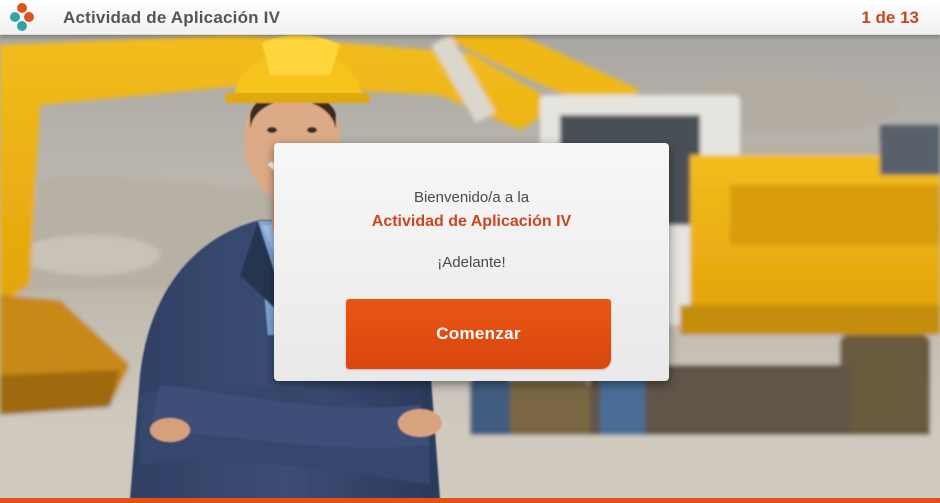 The height and width of the screenshot is (503, 940). Describe the element at coordinates (890, 17) in the screenshot. I see `page-counter: 1 de 13` at that location.